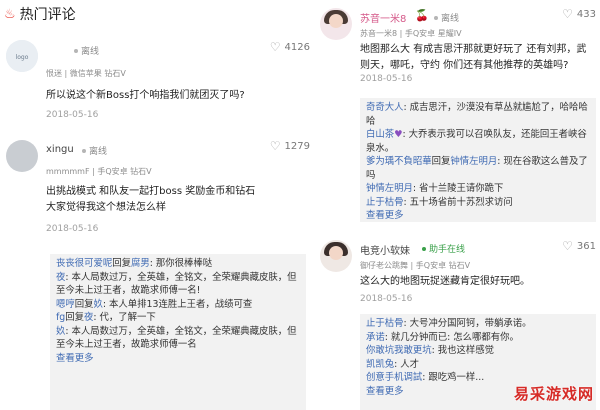  Describe the element at coordinates (389, 188) in the screenshot. I see `reply-username: 钟情左明月` at that location.